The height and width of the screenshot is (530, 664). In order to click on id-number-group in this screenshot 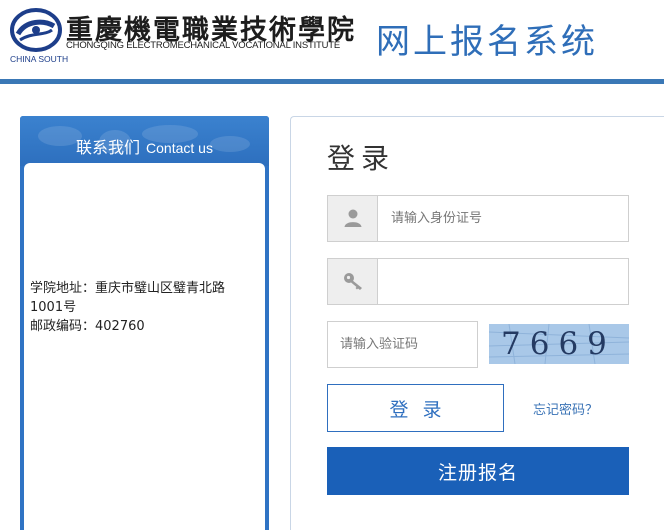, I will do `click(478, 218)`.